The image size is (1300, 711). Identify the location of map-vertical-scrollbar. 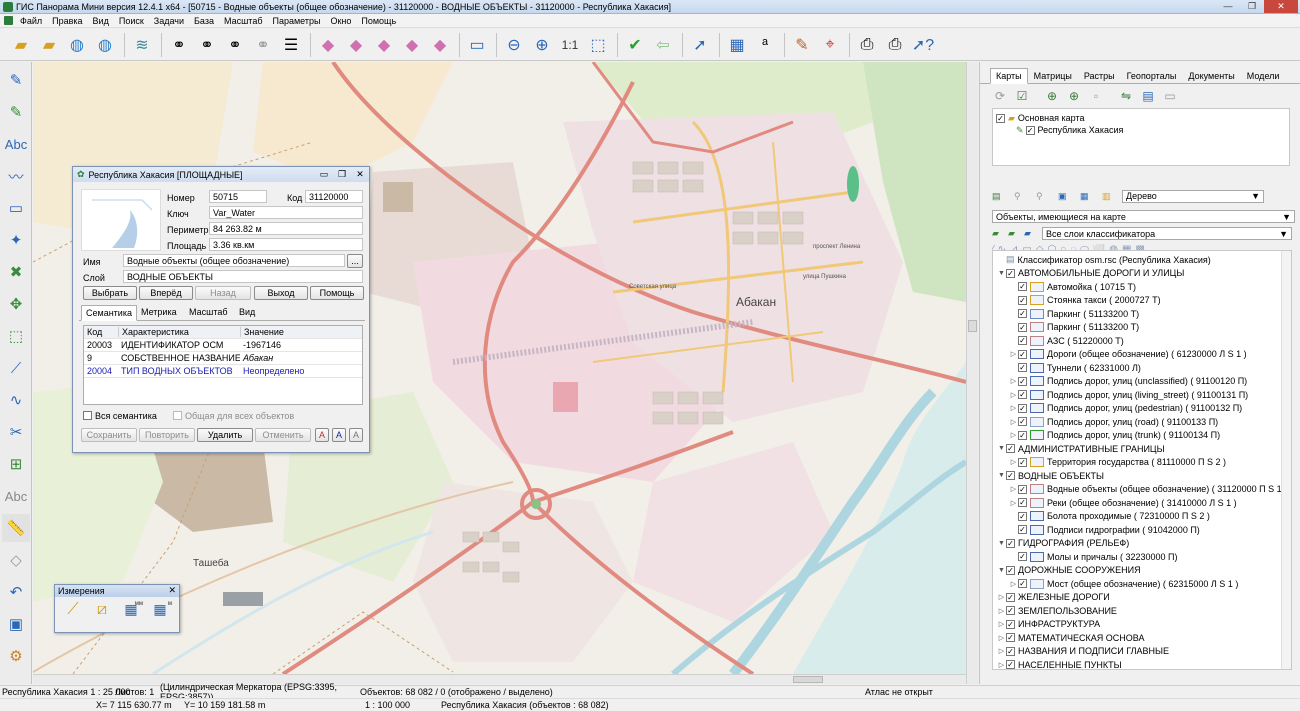
(972, 373).